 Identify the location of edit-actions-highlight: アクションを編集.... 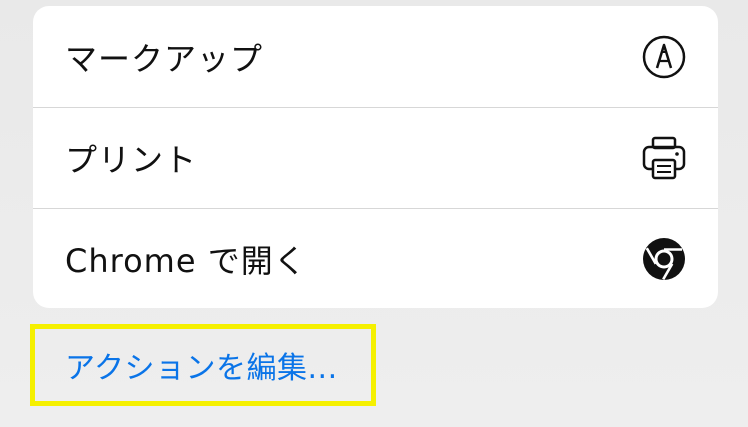
(203, 365).